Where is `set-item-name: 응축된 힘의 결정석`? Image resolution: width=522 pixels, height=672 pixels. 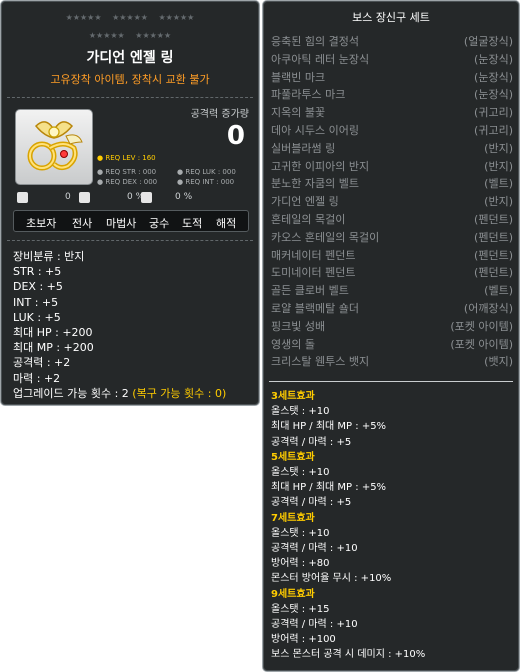 set-item-name: 응축된 힘의 결정석 is located at coordinates (315, 41).